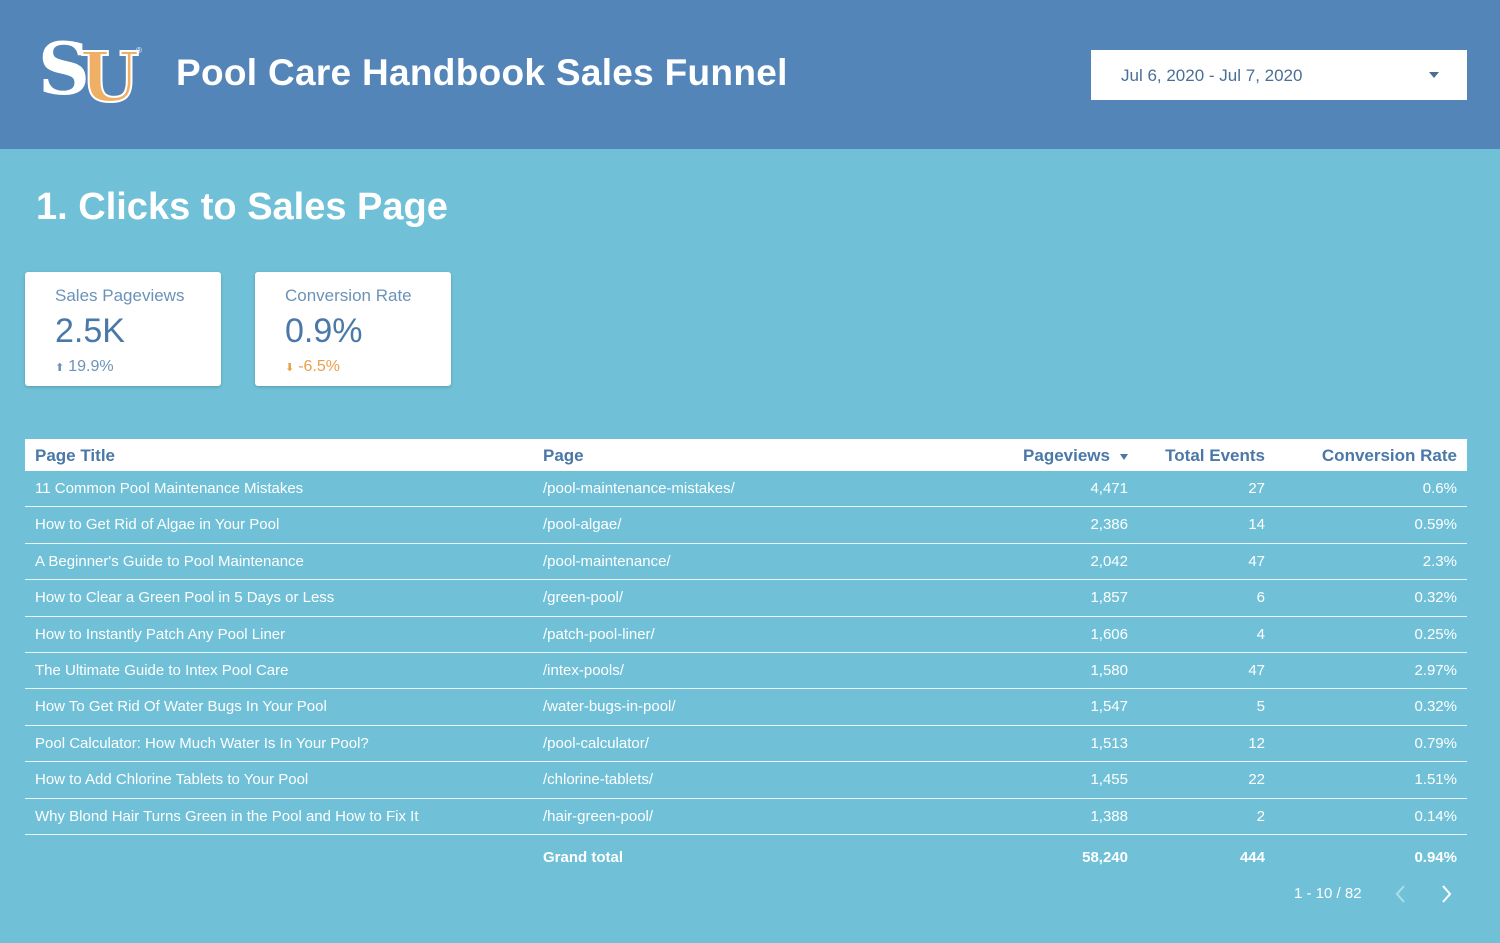  Describe the element at coordinates (1260, 707) in the screenshot. I see `cell-total-events: 5` at that location.